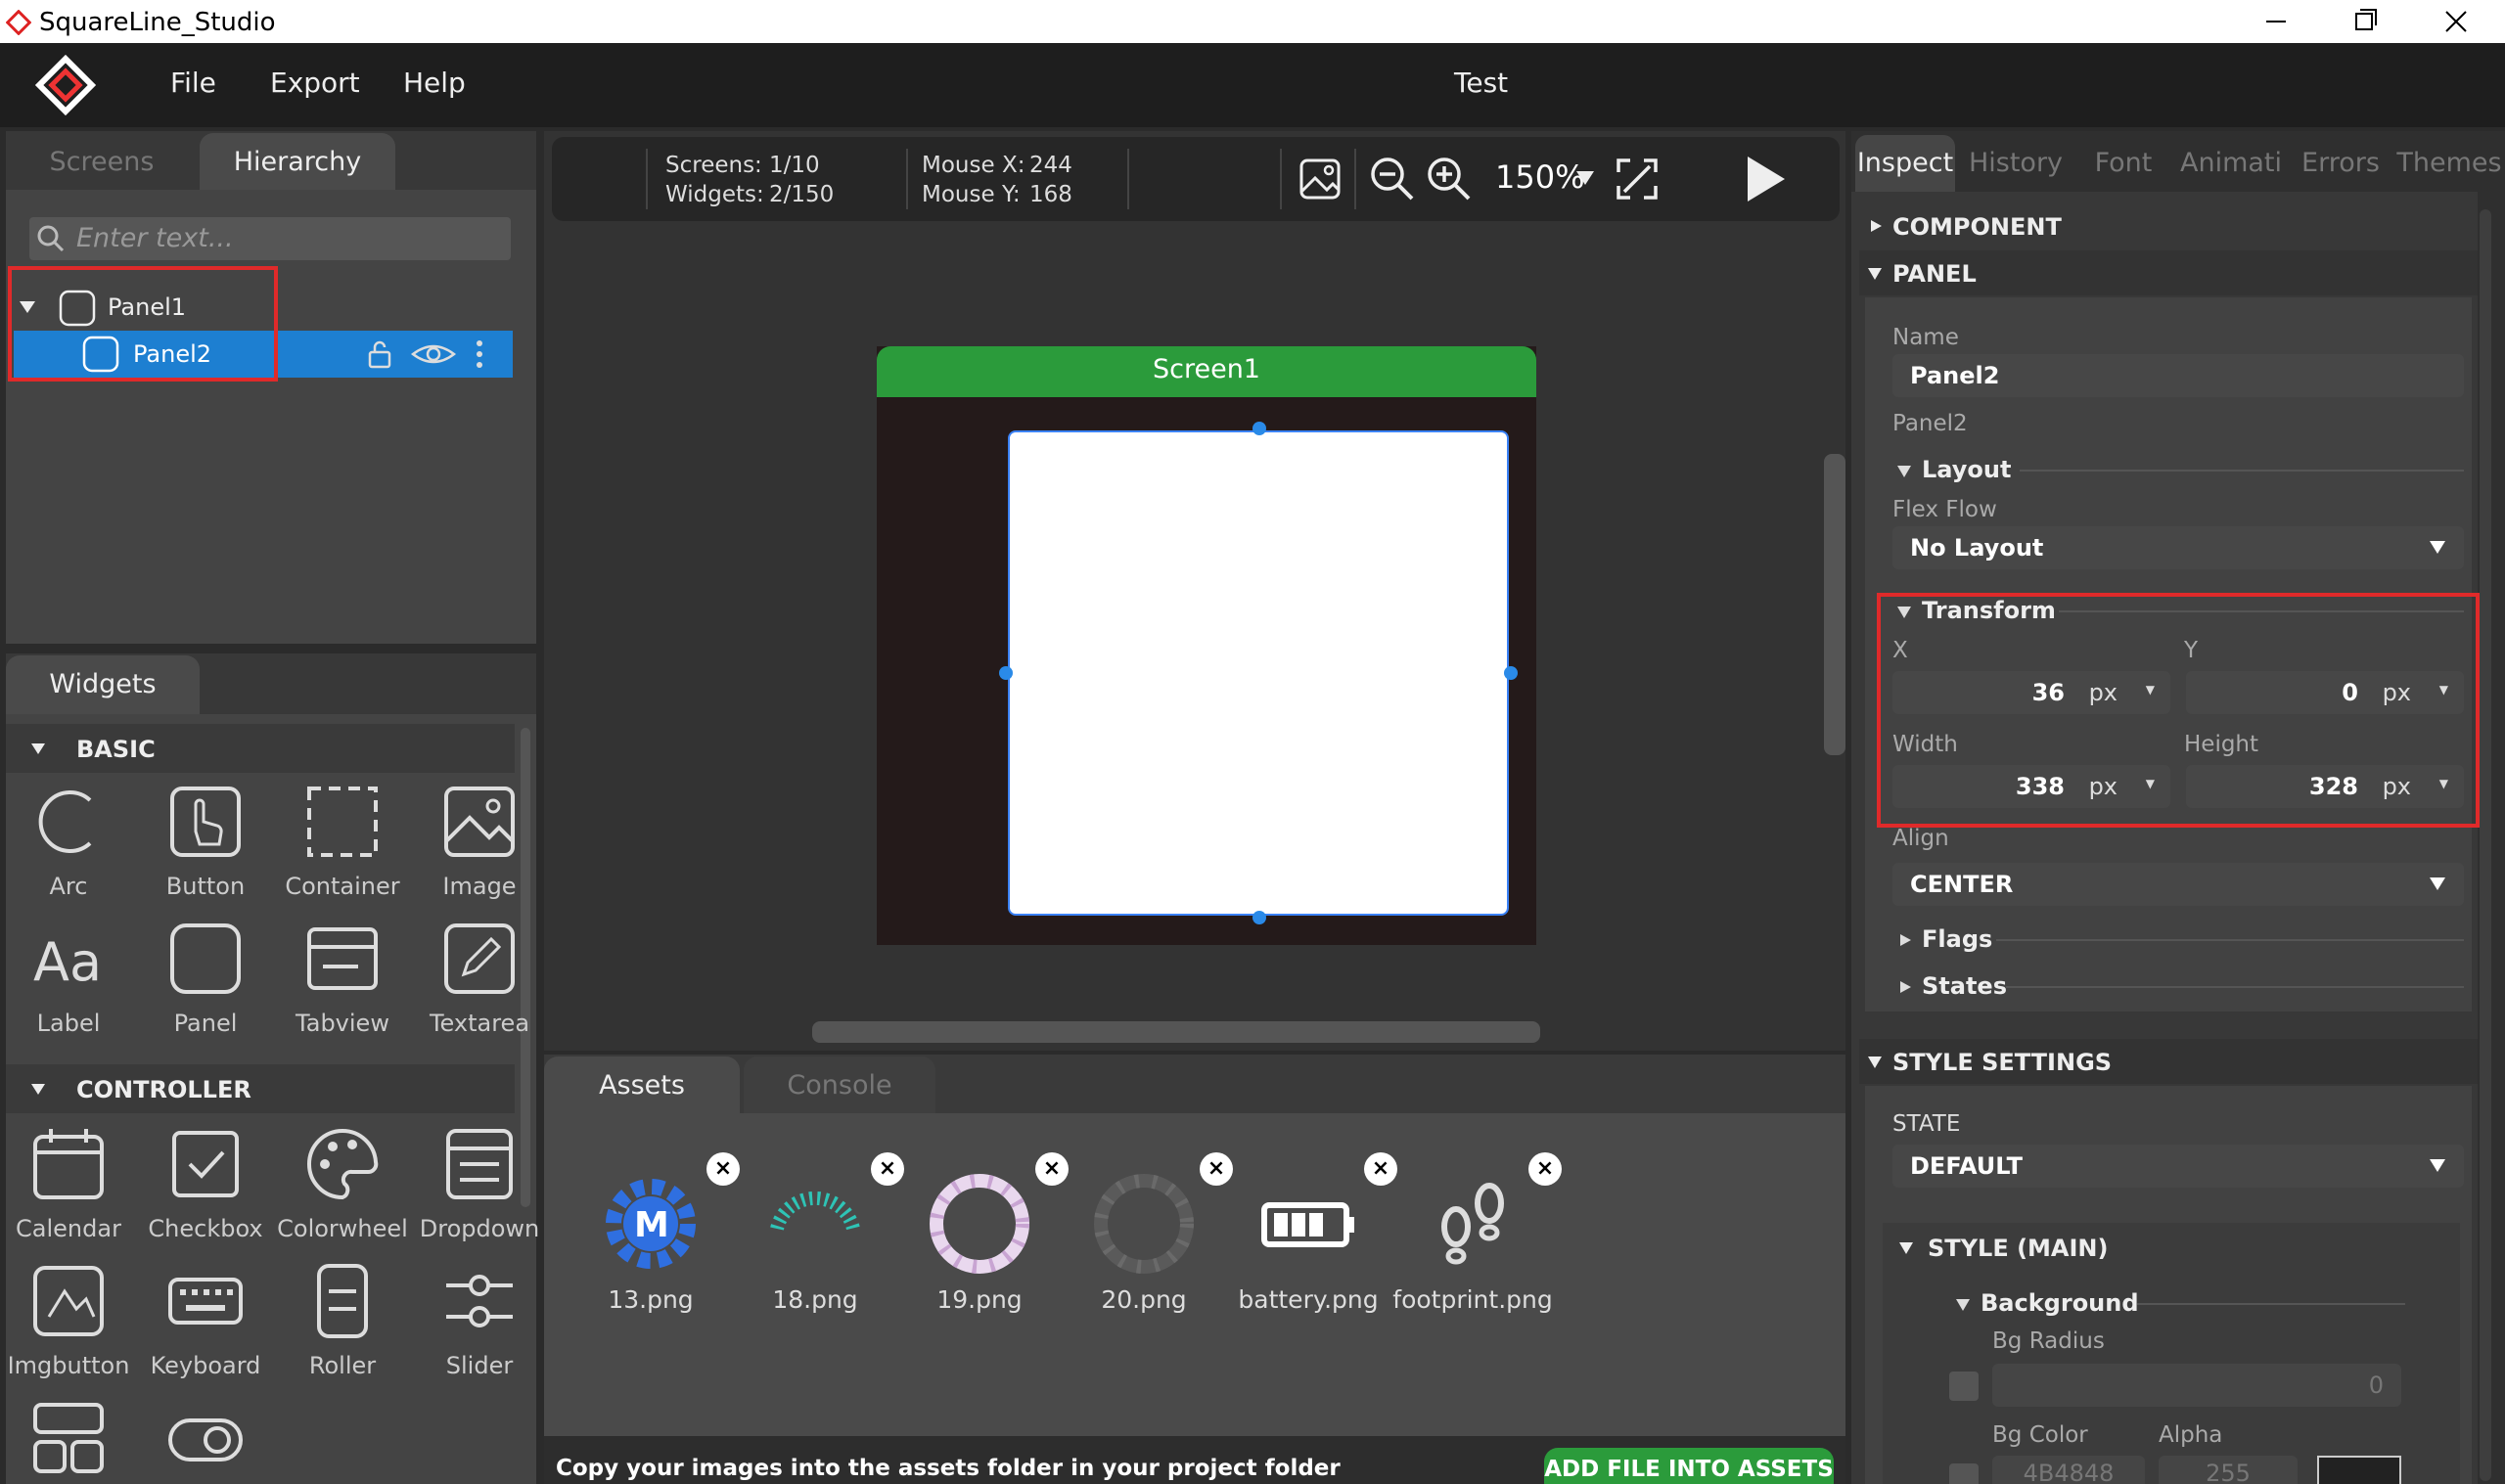 Image resolution: width=2505 pixels, height=1484 pixels. I want to click on restore-button, so click(2365, 21).